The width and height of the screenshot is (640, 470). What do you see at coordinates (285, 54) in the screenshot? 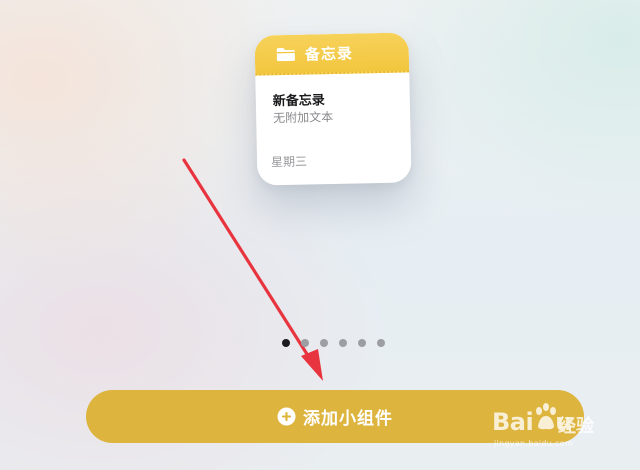
I see `folder-icon` at bounding box center [285, 54].